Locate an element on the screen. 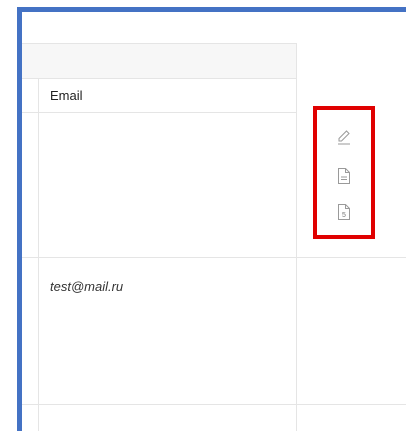 This screenshot has width=406, height=431. column-divider is located at coordinates (38, 254).